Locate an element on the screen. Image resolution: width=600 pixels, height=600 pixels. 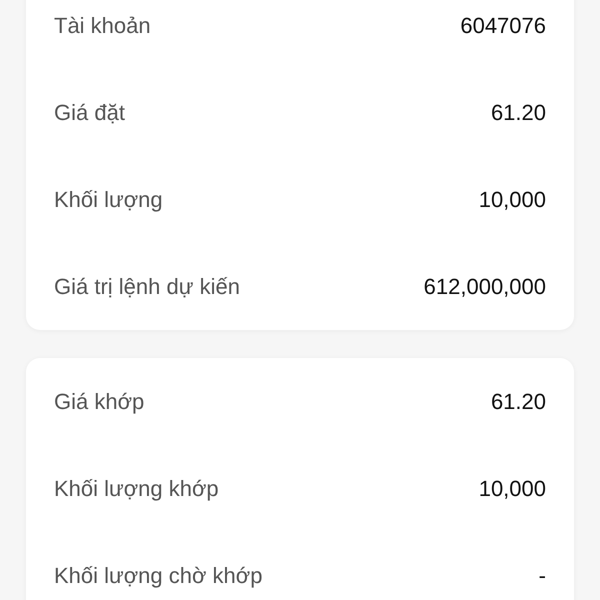
field-value: 612,000,000 is located at coordinates (485, 287).